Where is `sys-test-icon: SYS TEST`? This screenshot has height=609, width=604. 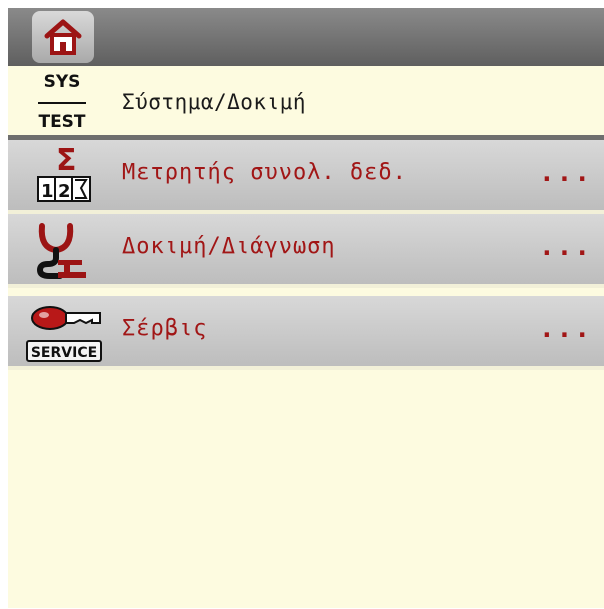 sys-test-icon: SYS TEST is located at coordinates (62, 103).